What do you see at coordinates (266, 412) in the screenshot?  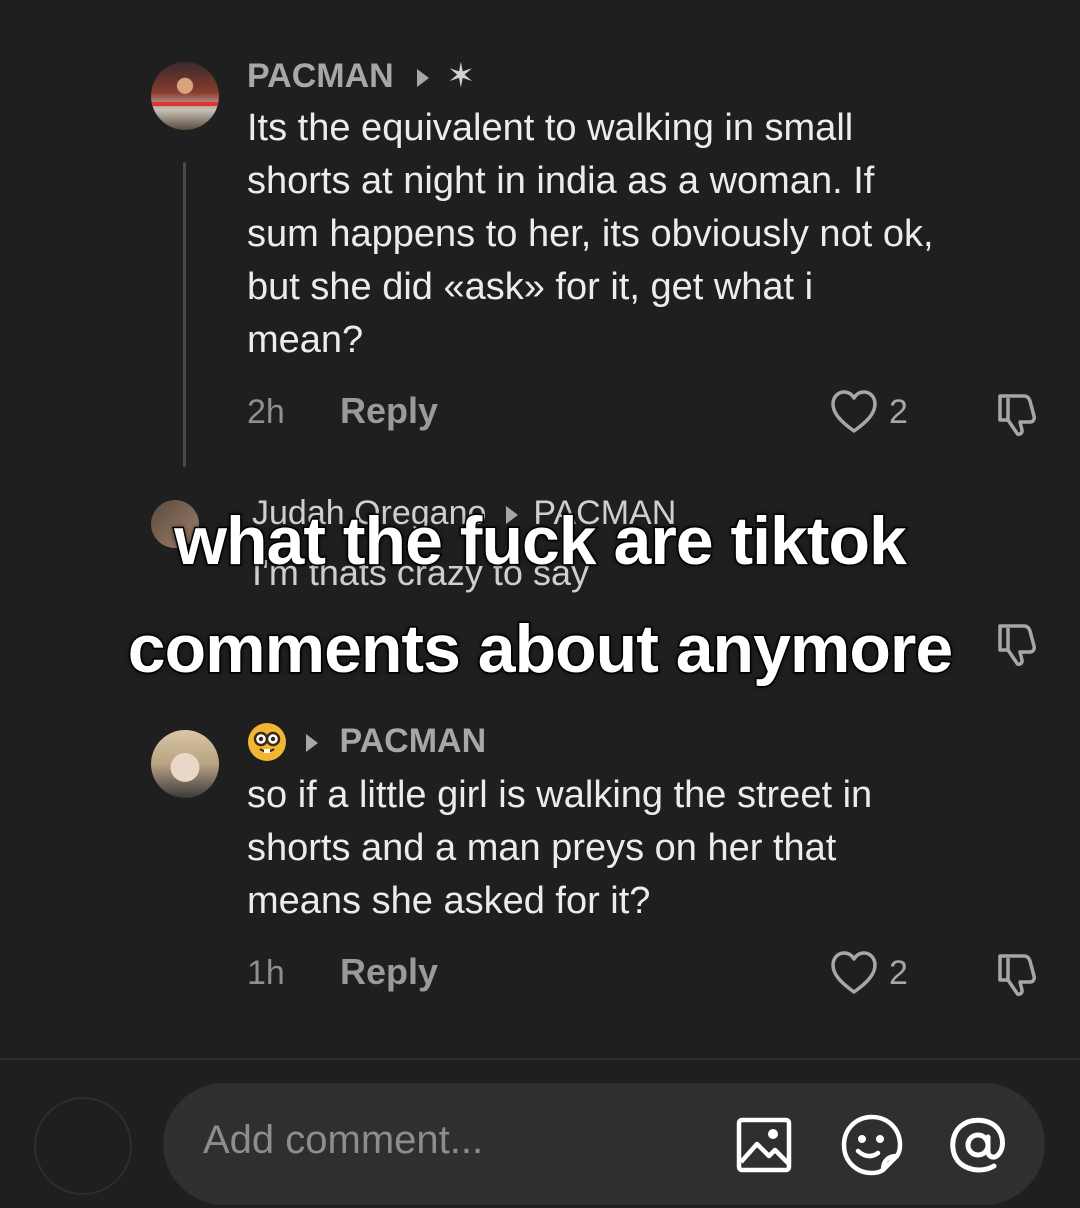 I see `comment-time: 2h` at bounding box center [266, 412].